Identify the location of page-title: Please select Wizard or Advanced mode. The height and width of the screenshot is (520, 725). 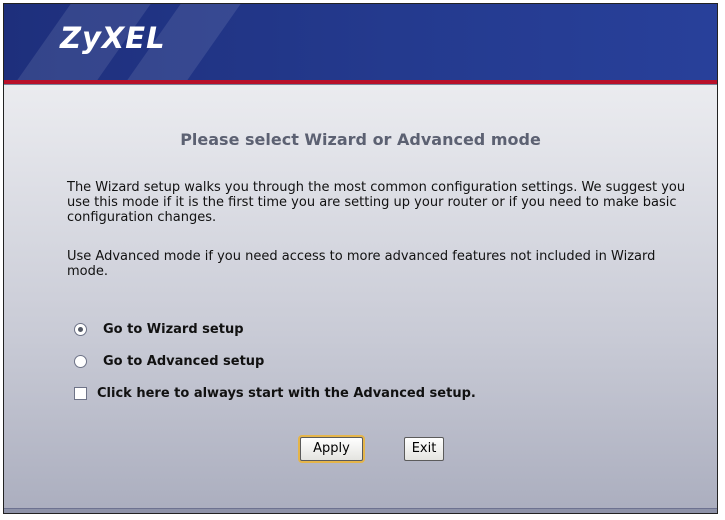
(360, 139).